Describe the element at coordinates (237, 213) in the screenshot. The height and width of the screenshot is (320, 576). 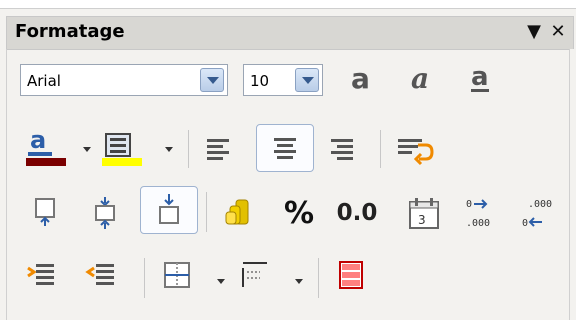
I see `currency-icon` at that location.